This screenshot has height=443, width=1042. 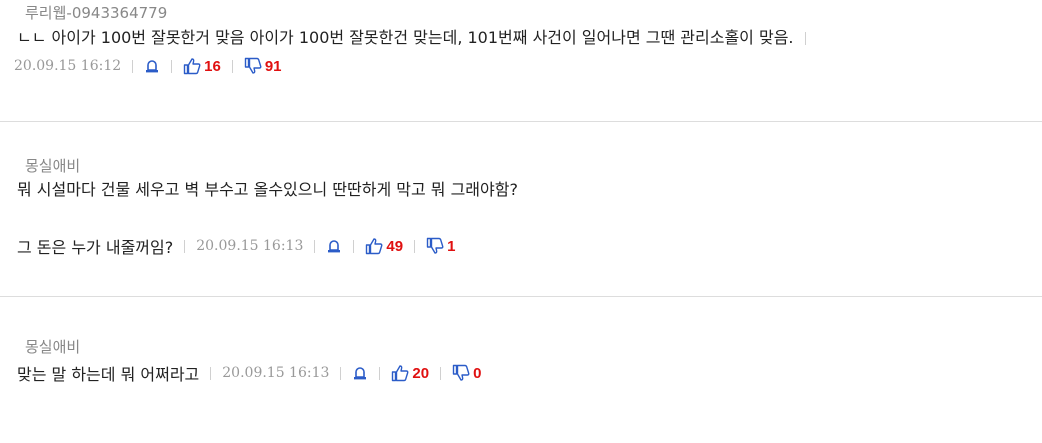 I want to click on dislike-button: 1, so click(x=440, y=246).